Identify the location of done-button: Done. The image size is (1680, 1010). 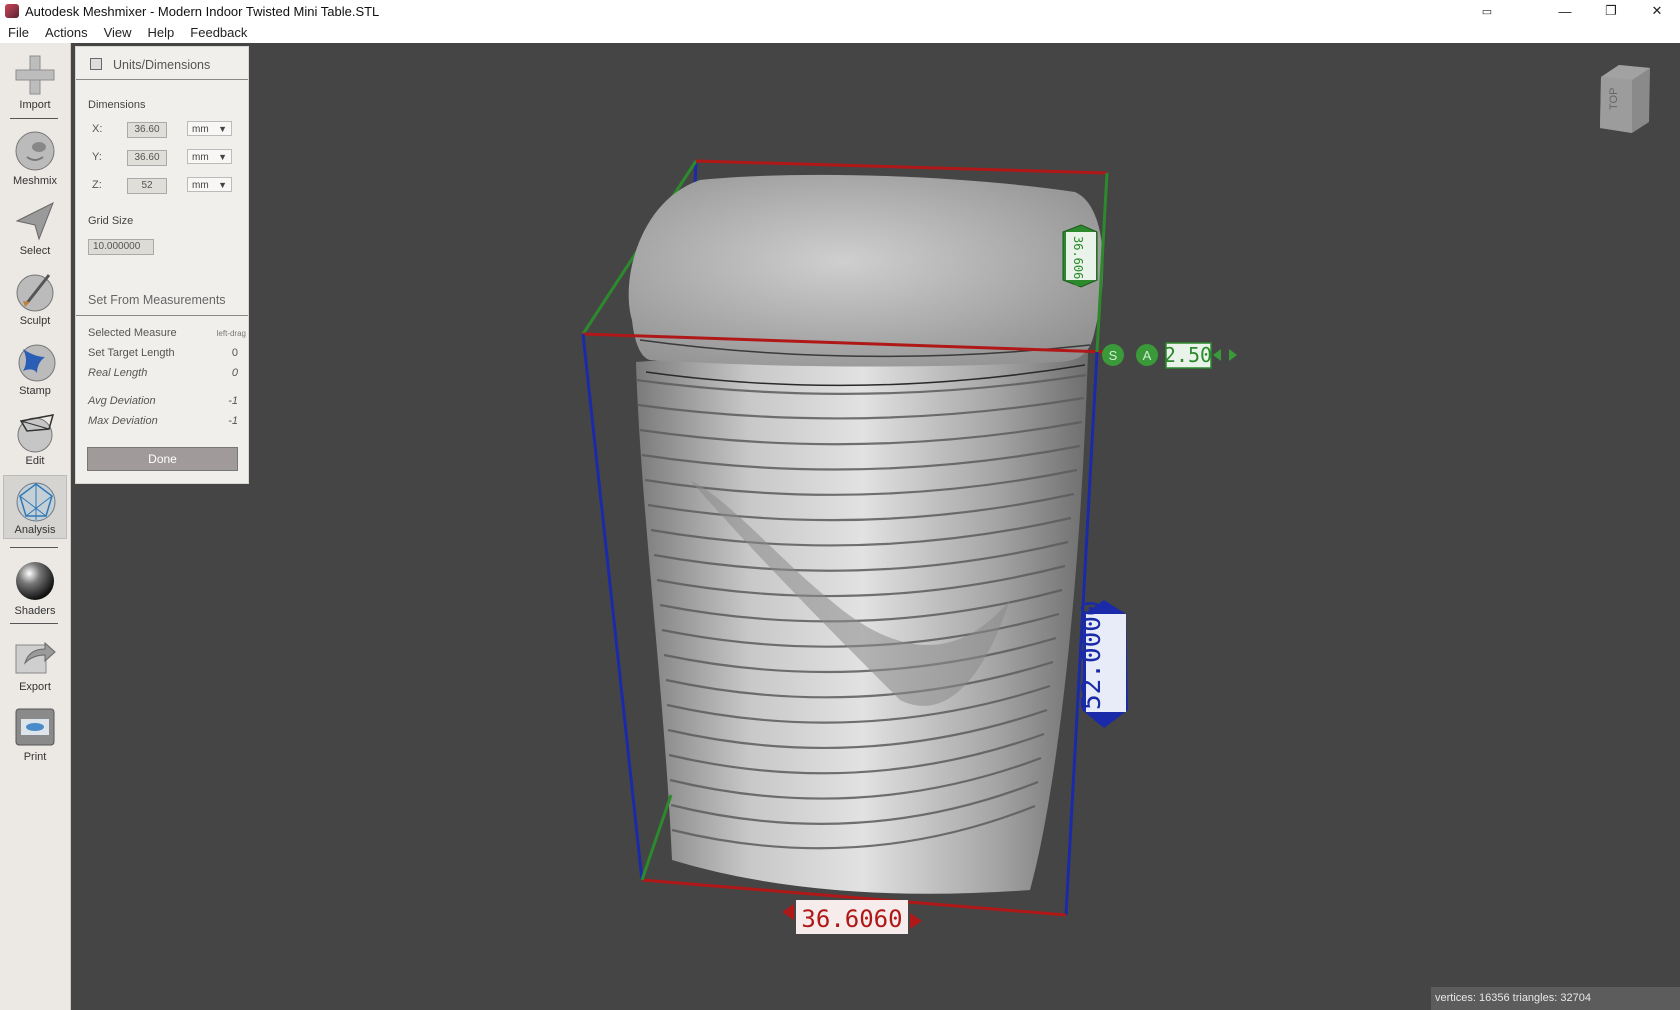
(162, 459).